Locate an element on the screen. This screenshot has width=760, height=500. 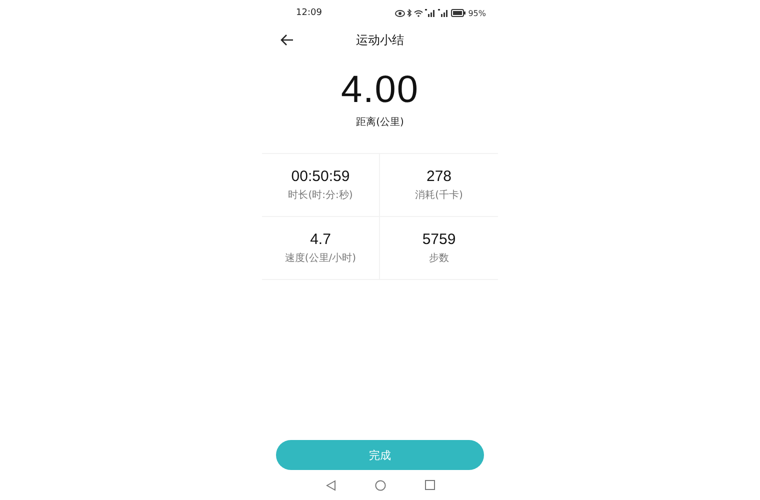
done-button: 完成 is located at coordinates (380, 455).